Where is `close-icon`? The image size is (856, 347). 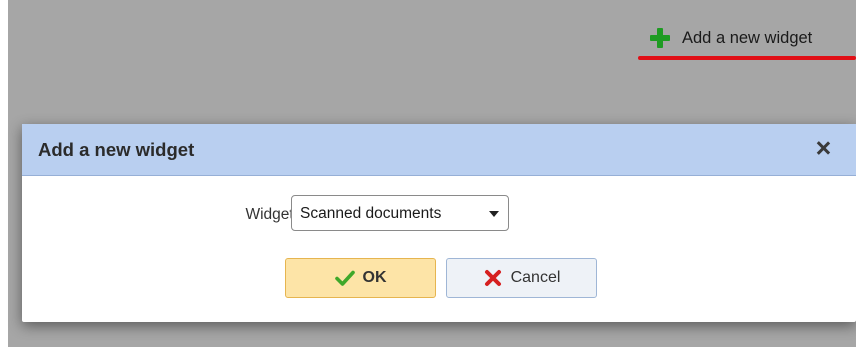
close-icon is located at coordinates (823, 148).